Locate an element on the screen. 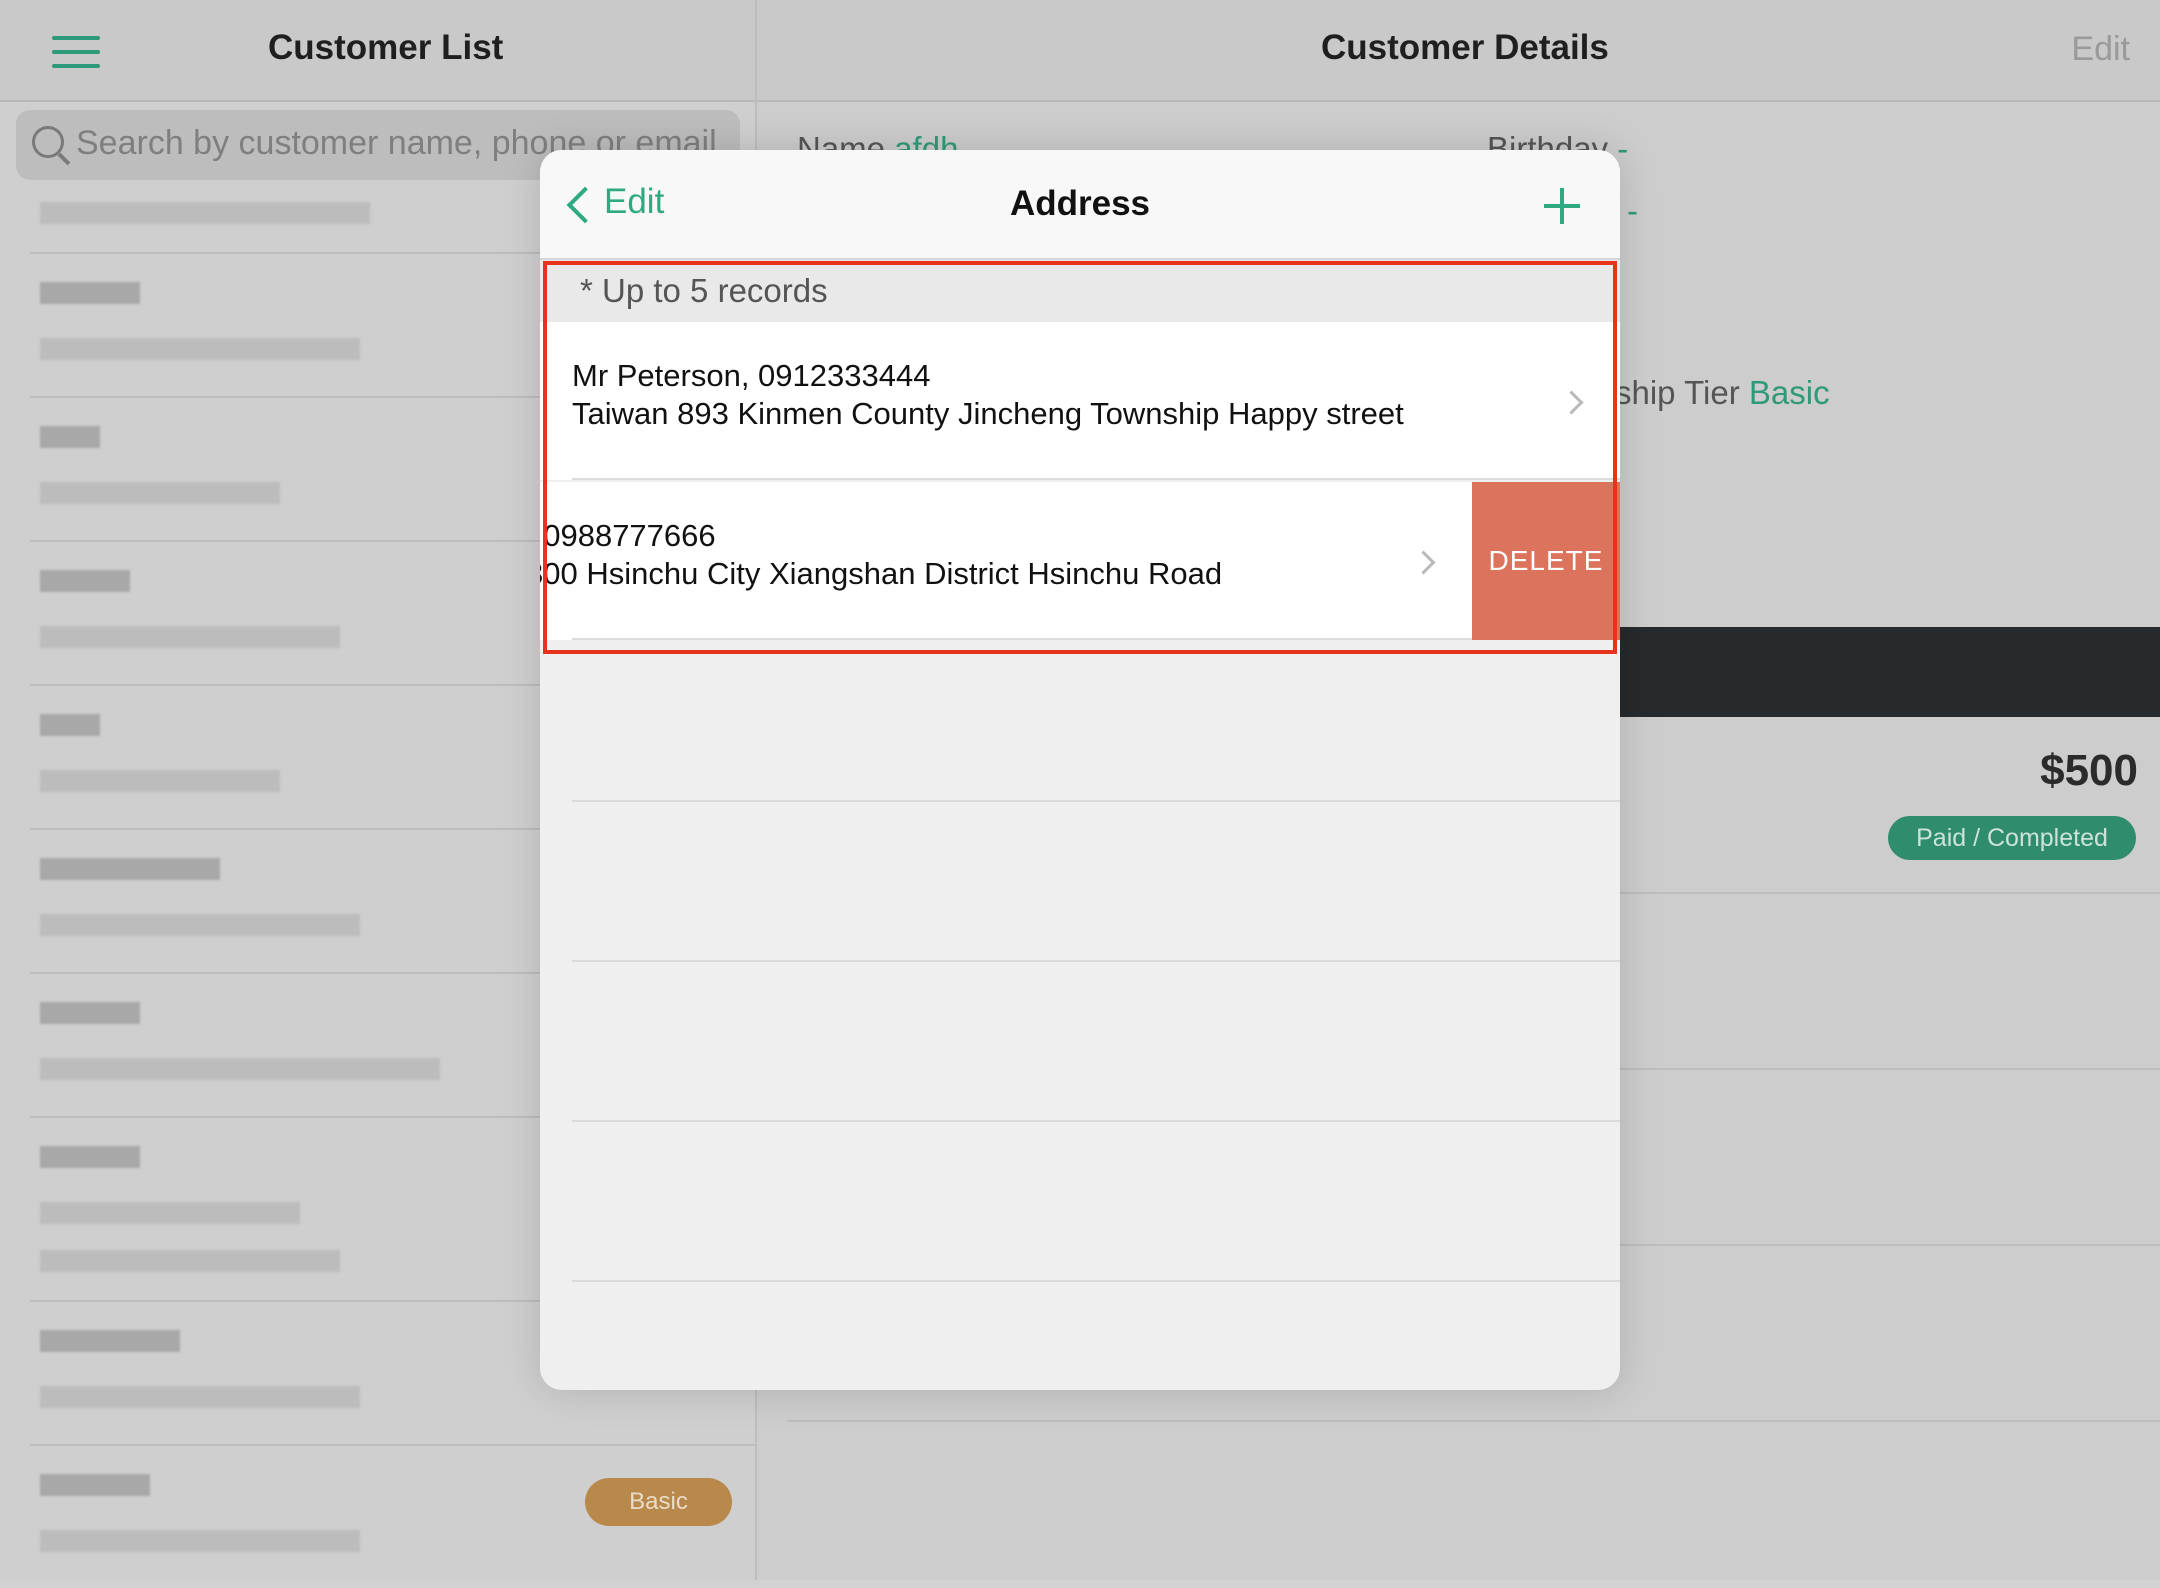 The width and height of the screenshot is (2160, 1588). edit-customer-button: Edit is located at coordinates (2100, 49).